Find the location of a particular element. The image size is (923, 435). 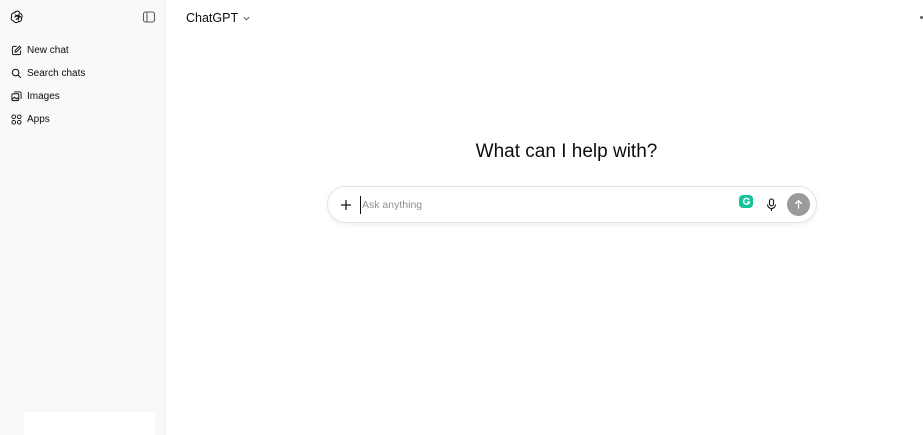

arrow-up-icon is located at coordinates (798, 204).